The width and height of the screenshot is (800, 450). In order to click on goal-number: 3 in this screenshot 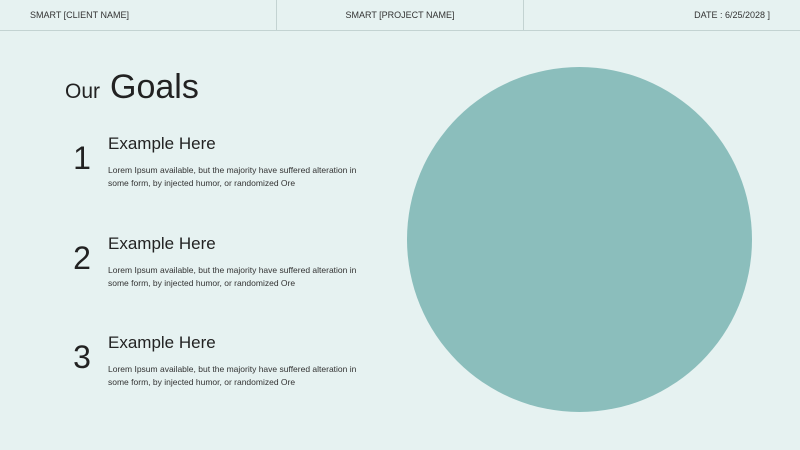, I will do `click(82, 357)`.